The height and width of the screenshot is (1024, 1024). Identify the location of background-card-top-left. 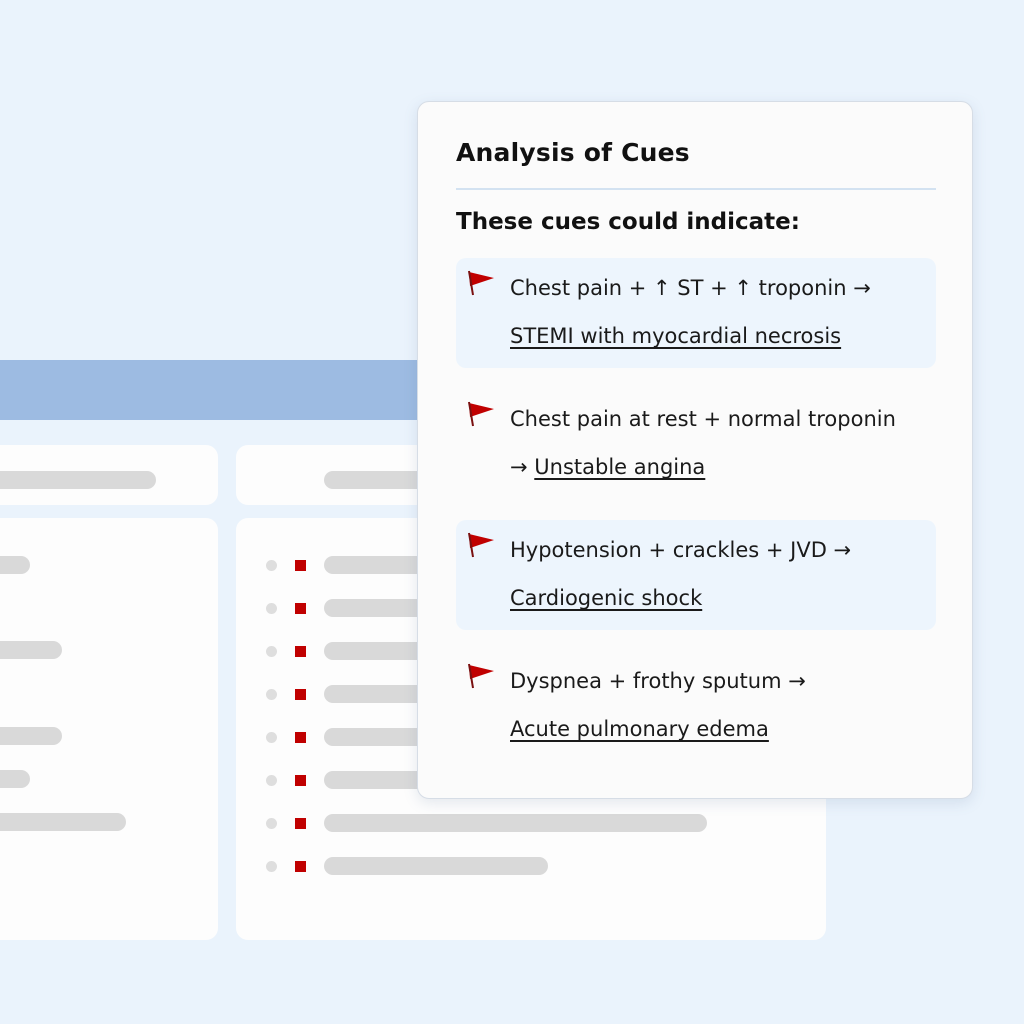
(109, 475).